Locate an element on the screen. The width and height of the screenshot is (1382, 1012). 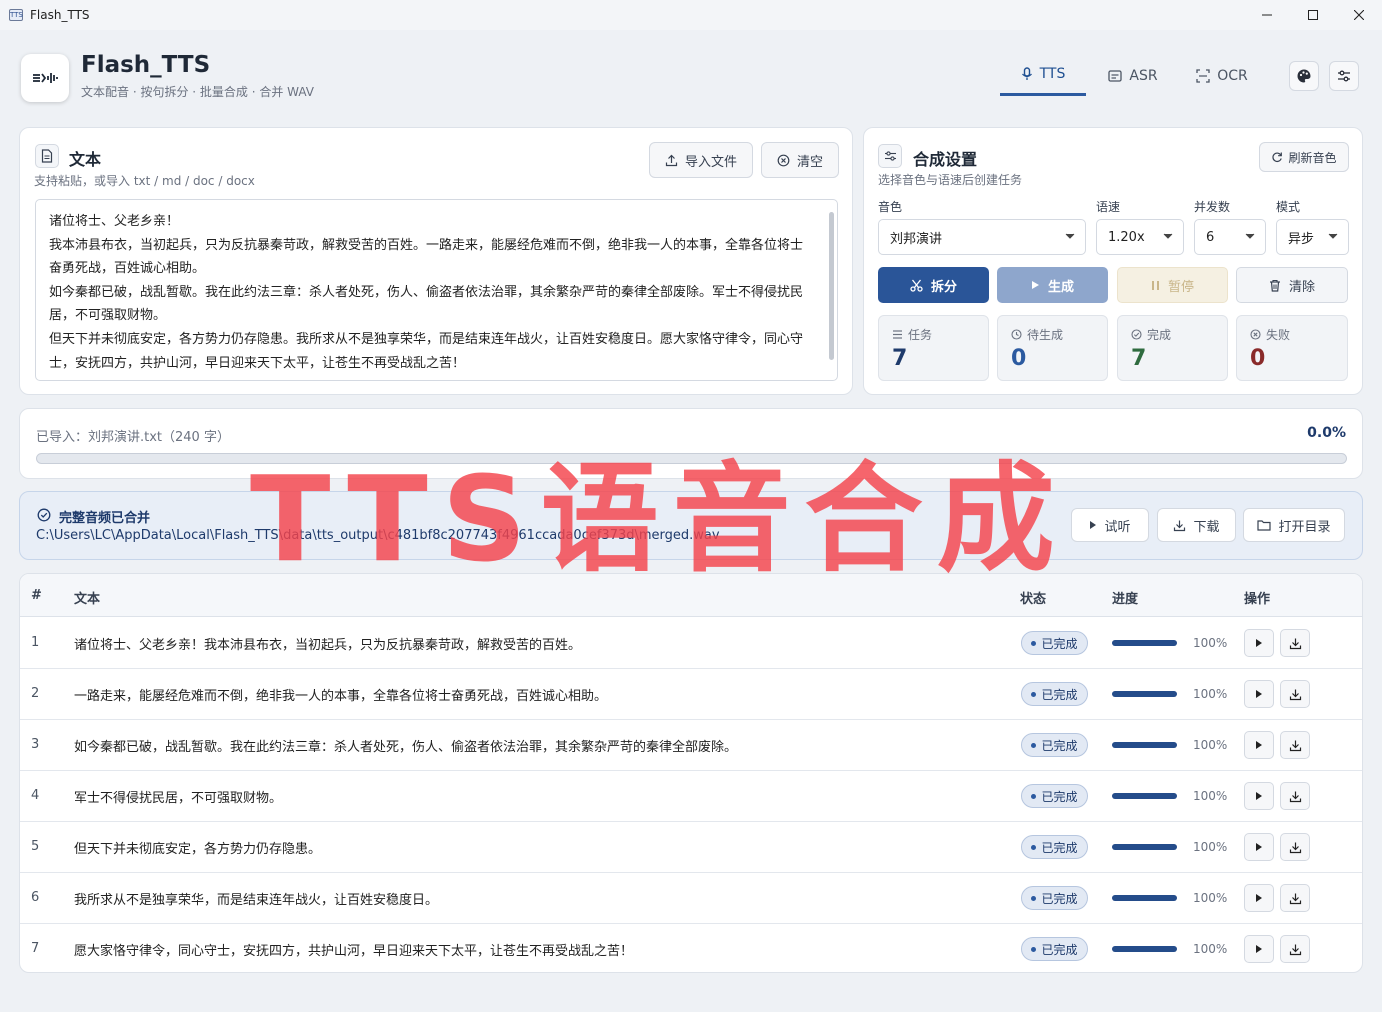
text-scrollbar is located at coordinates (831, 284).